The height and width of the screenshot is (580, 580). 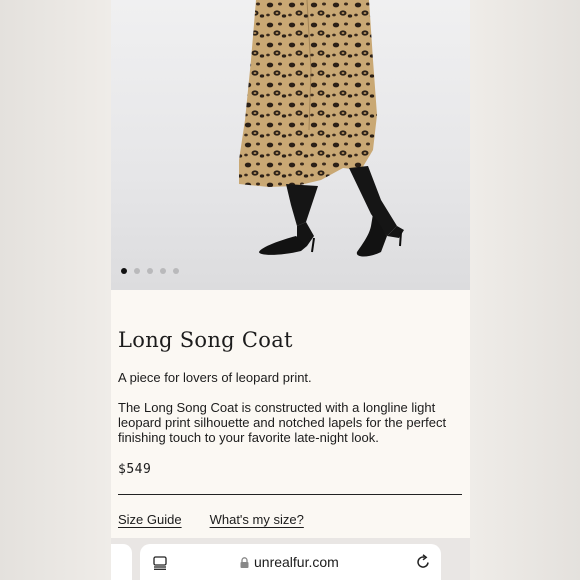 I want to click on product-title: Long Song Coat, so click(x=205, y=340).